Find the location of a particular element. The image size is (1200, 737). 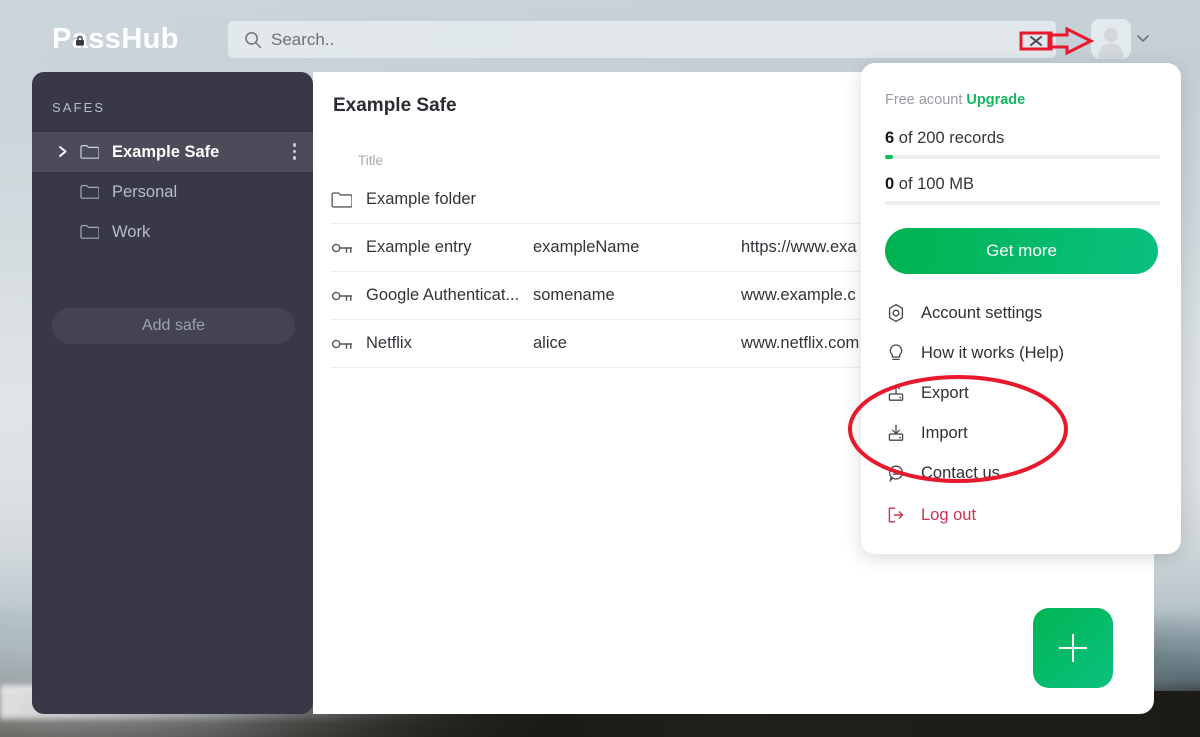

app-logo: Pa ssHub is located at coordinates (115, 39).